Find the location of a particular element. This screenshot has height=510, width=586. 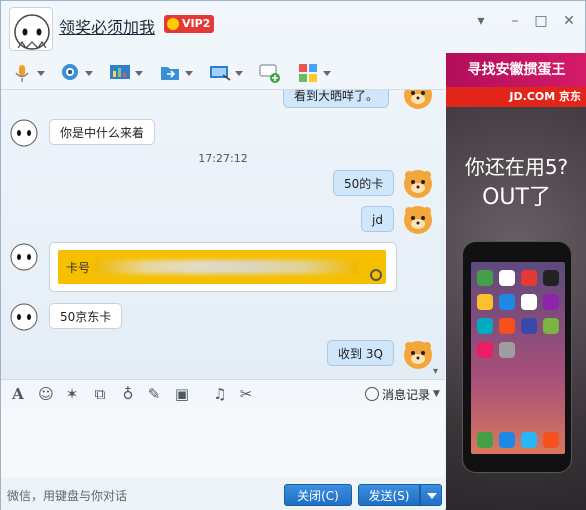

voice-call-button is located at coordinates (28, 73).